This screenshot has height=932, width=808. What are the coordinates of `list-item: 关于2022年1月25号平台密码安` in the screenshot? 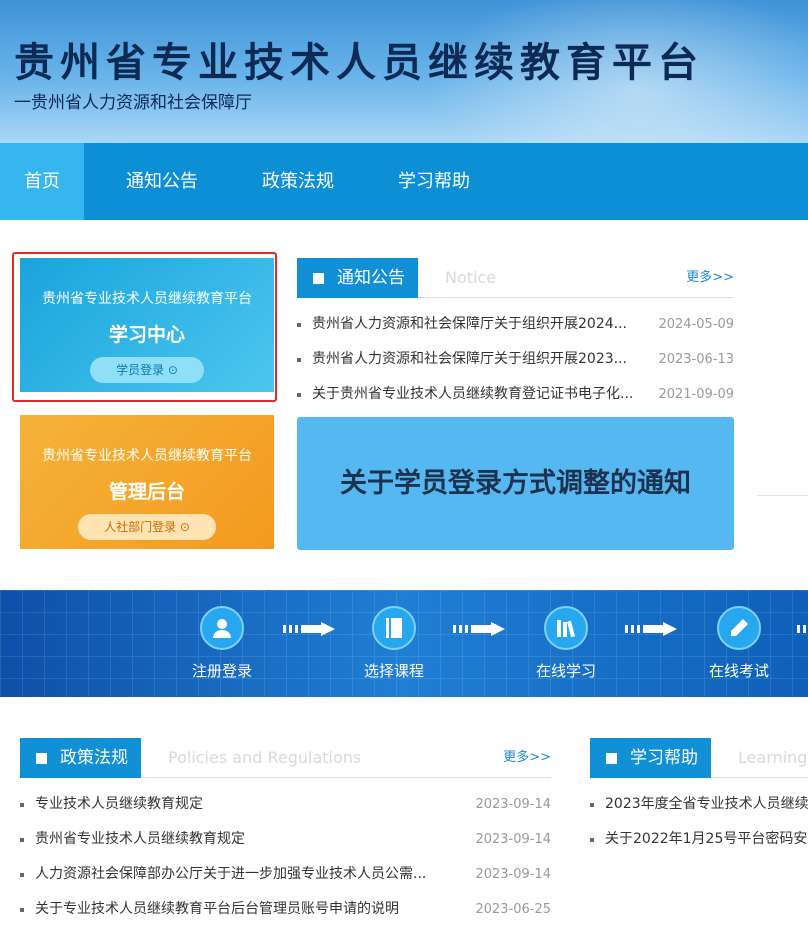 It's located at (699, 839).